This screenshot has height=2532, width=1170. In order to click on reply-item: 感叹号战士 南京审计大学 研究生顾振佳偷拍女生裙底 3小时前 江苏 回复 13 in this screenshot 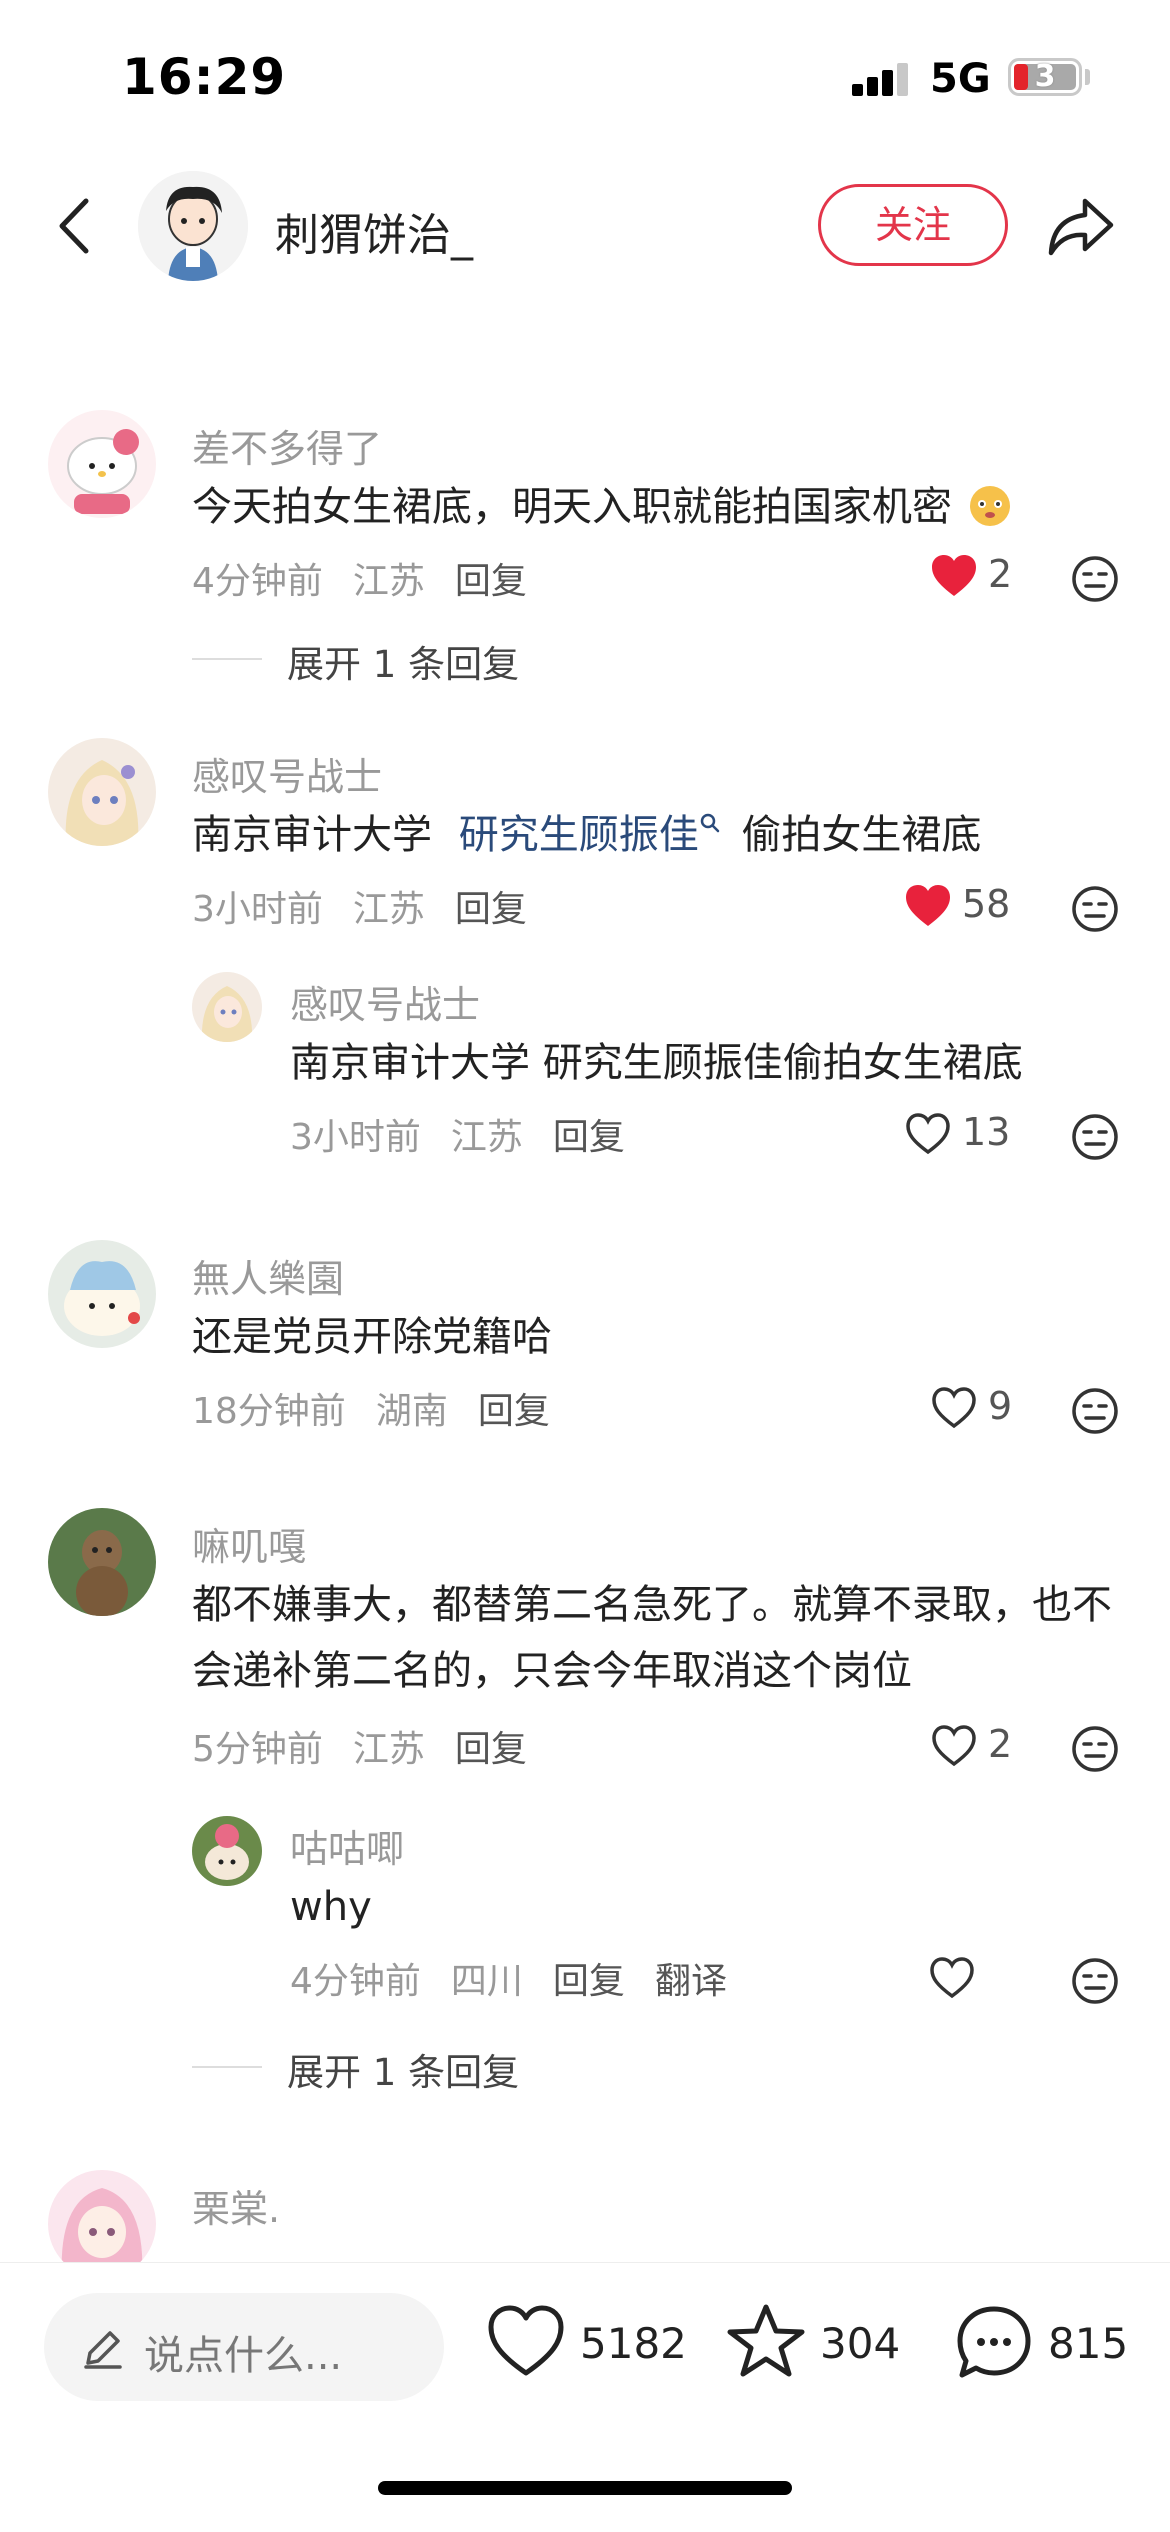, I will do `click(585, 1062)`.